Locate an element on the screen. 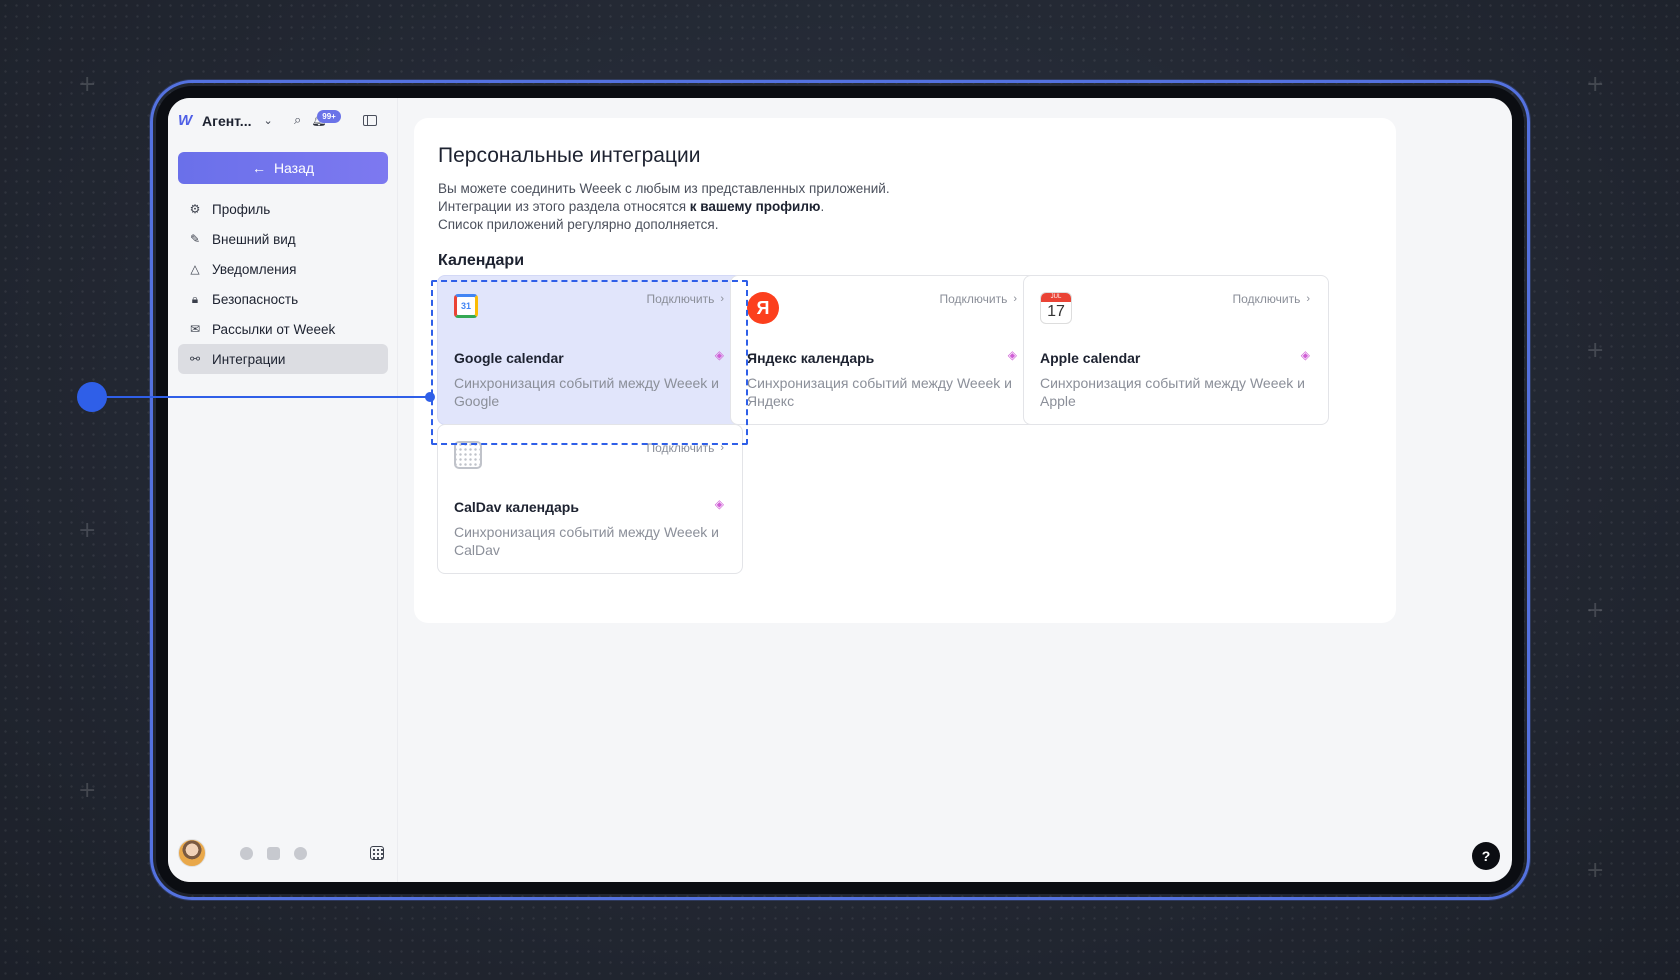  weeek-logo-icon: W is located at coordinates (185, 120).